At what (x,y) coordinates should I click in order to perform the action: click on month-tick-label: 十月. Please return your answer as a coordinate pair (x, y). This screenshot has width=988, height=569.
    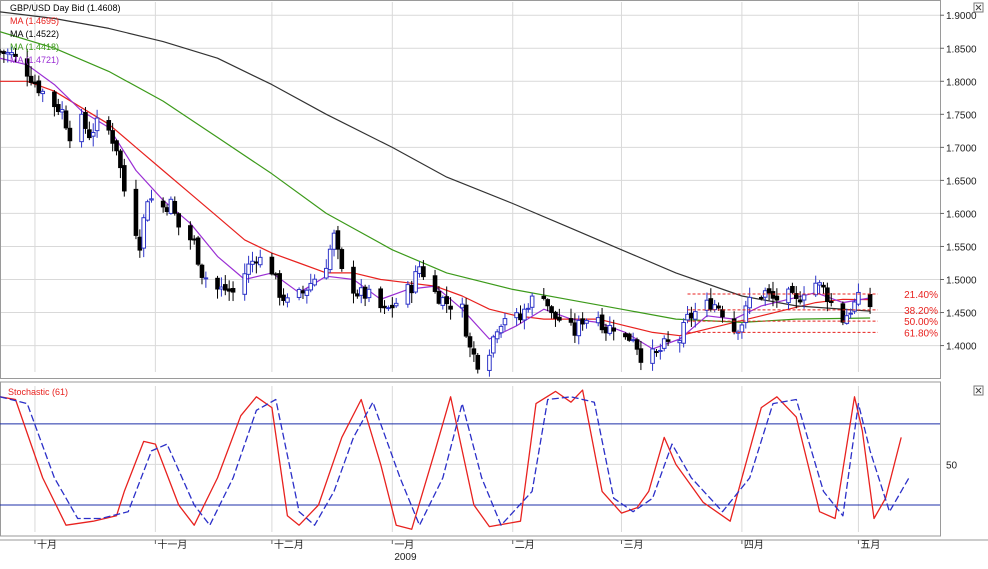
    Looking at the image, I should click on (47, 544).